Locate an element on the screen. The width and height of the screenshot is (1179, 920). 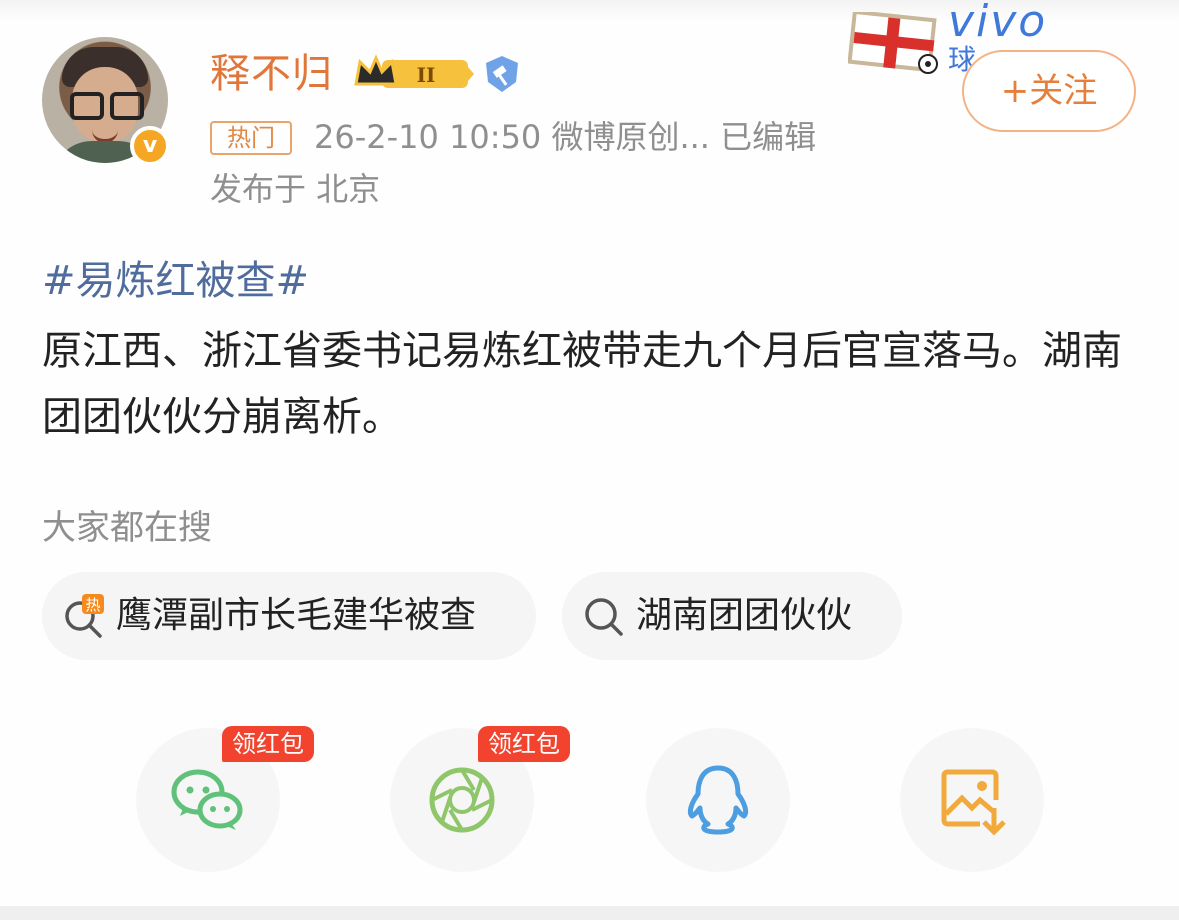
search-chip-2: 湖南团团伙伙 is located at coordinates (732, 616).